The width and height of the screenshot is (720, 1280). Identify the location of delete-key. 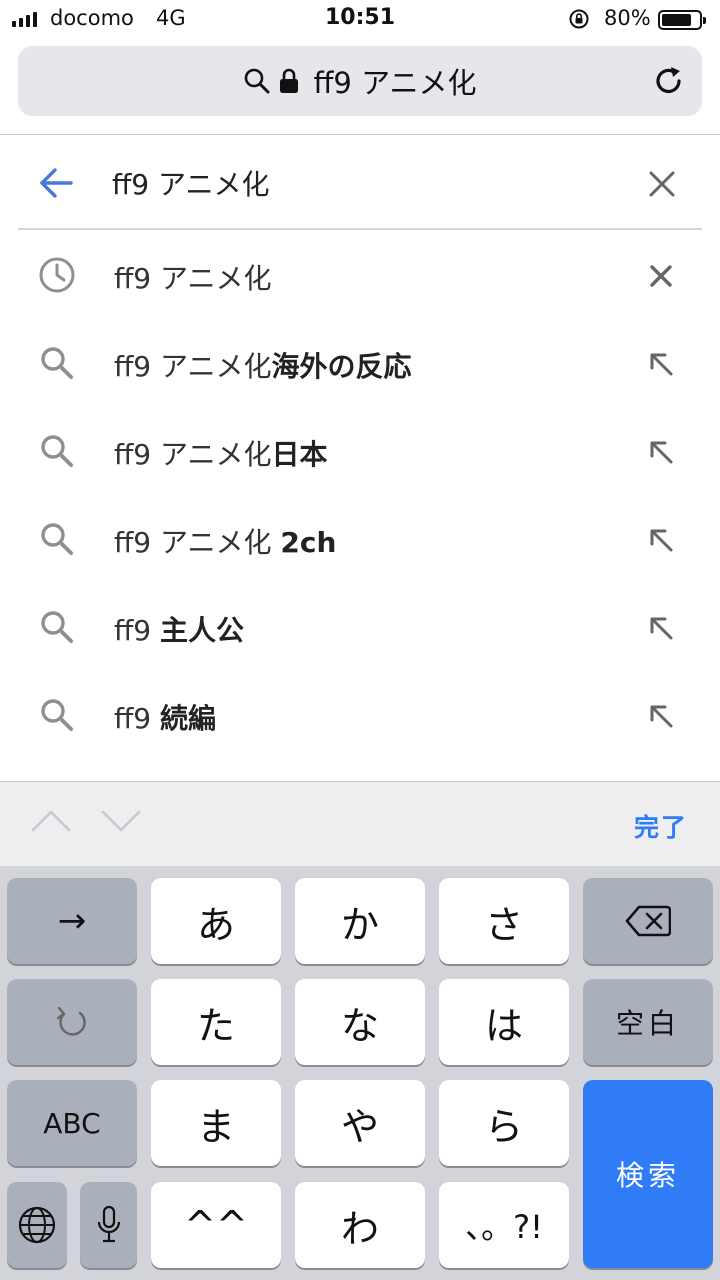
(648, 921).